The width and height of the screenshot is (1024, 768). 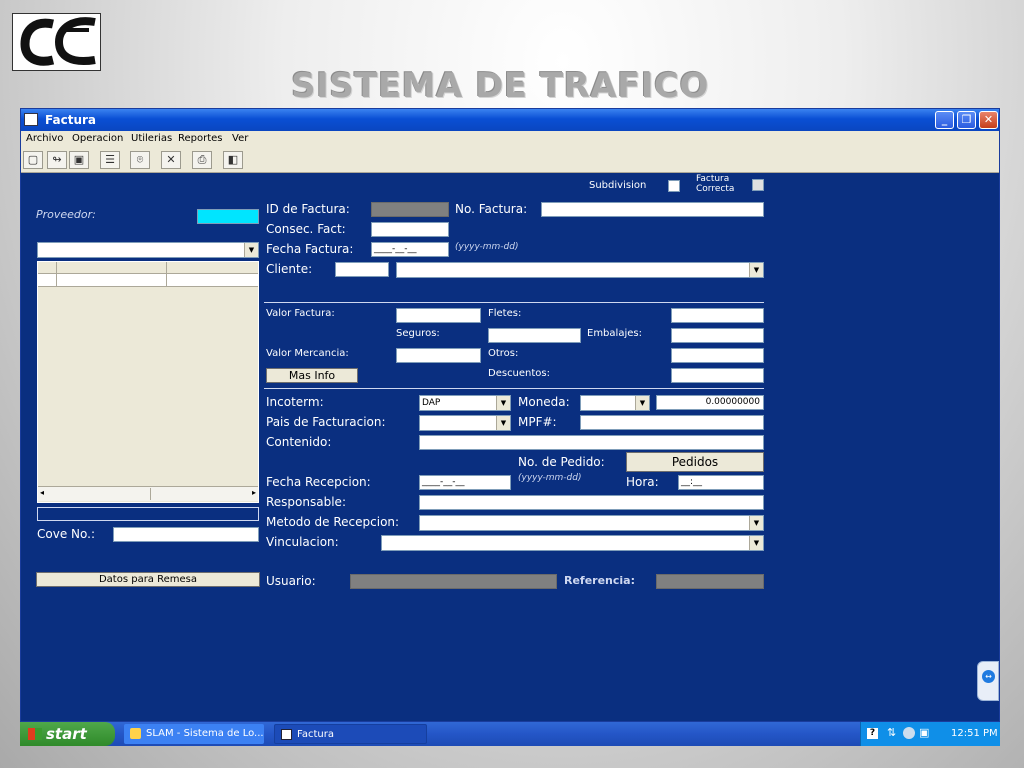 I want to click on new-icon: ▢, so click(x=33, y=160).